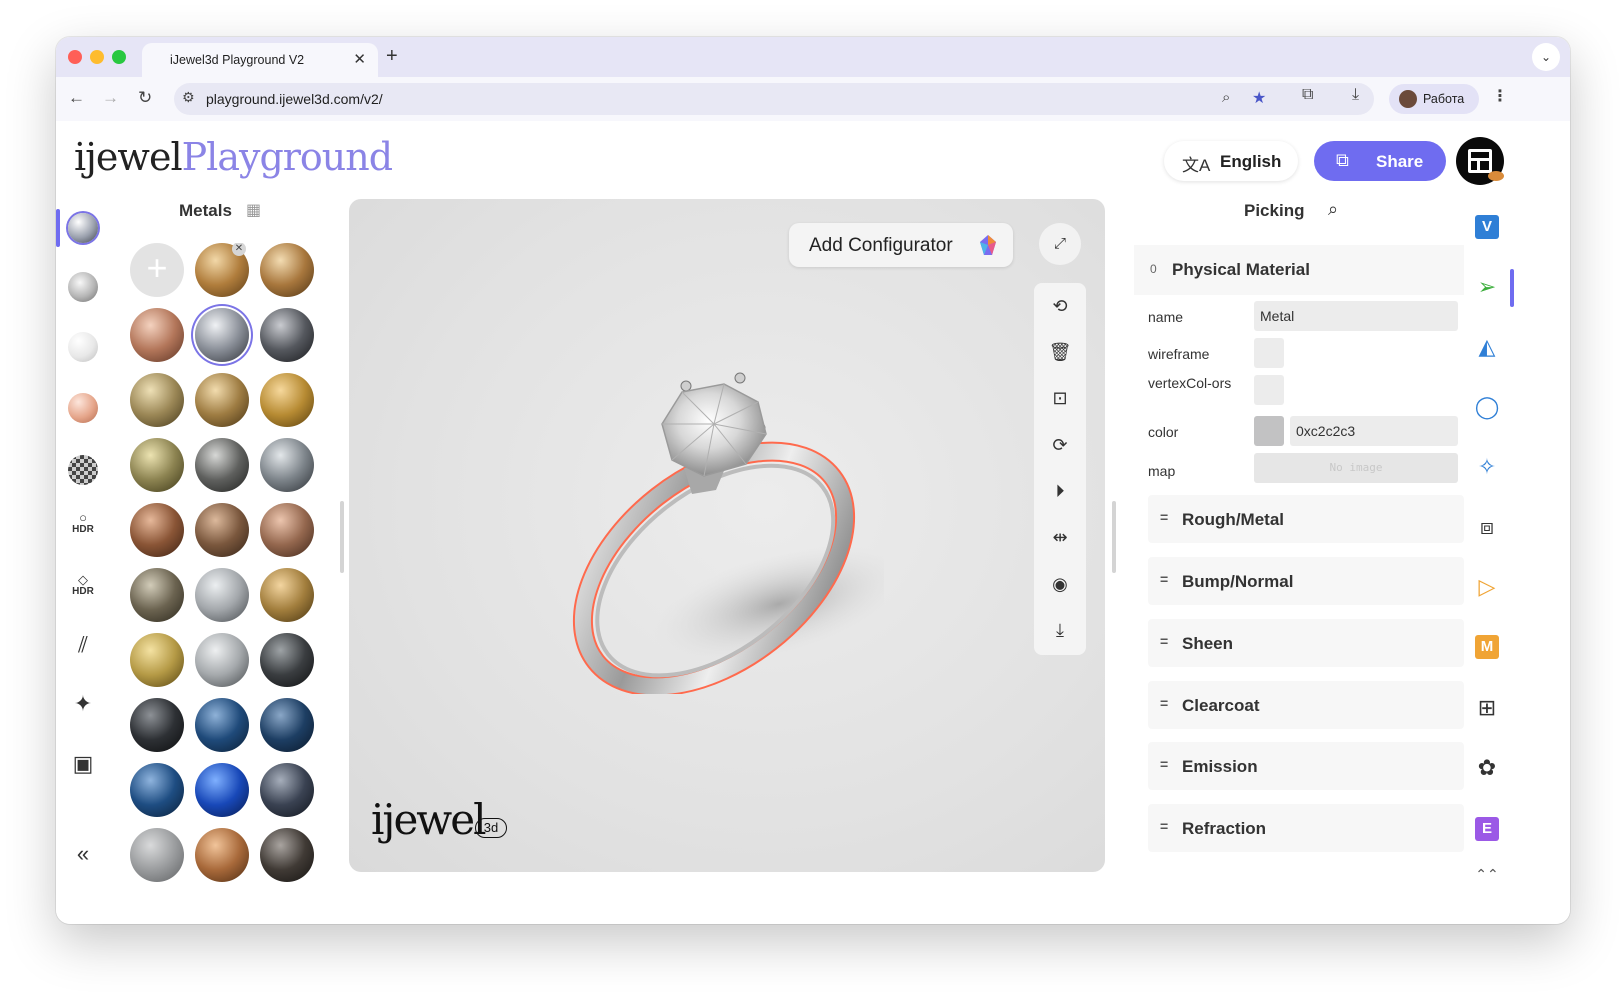 The height and width of the screenshot is (997, 1624). Describe the element at coordinates (76, 98) in the screenshot. I see `back-arrow-icon: ←` at that location.